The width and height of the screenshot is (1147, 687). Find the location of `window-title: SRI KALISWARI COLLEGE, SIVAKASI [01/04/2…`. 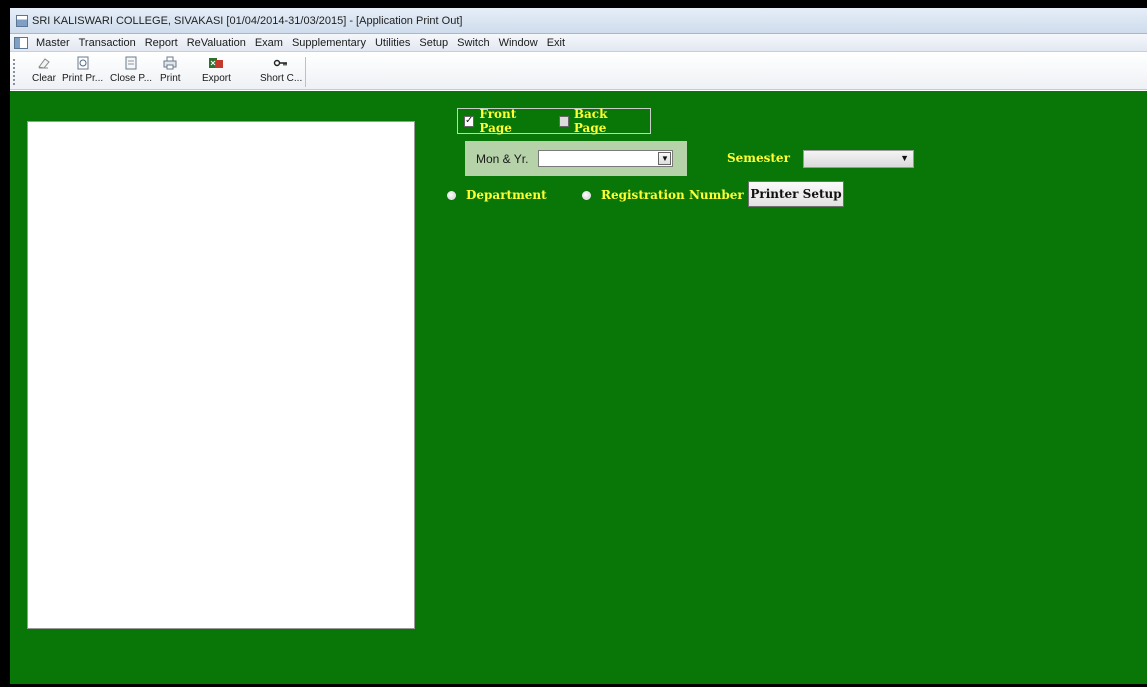

window-title: SRI KALISWARI COLLEGE, SIVAKASI [01/04/2… is located at coordinates (247, 20).